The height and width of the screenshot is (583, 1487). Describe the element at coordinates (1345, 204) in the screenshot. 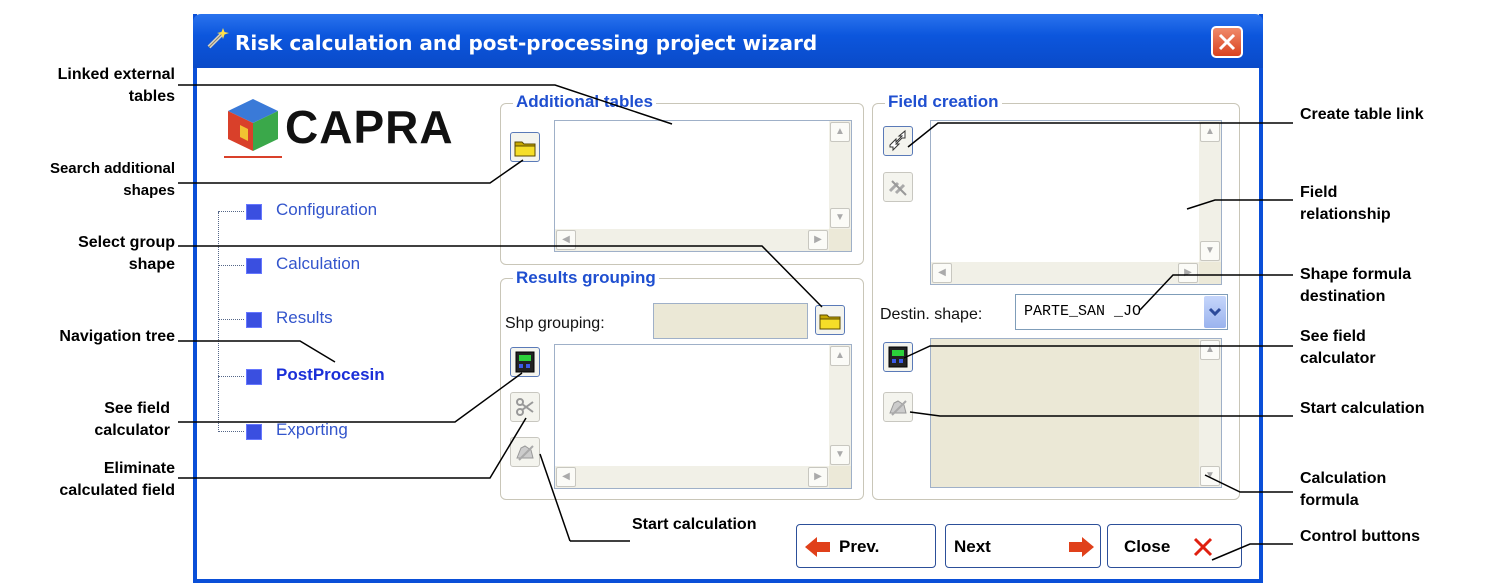

I see `annotation-field-rel: Field relationship` at that location.